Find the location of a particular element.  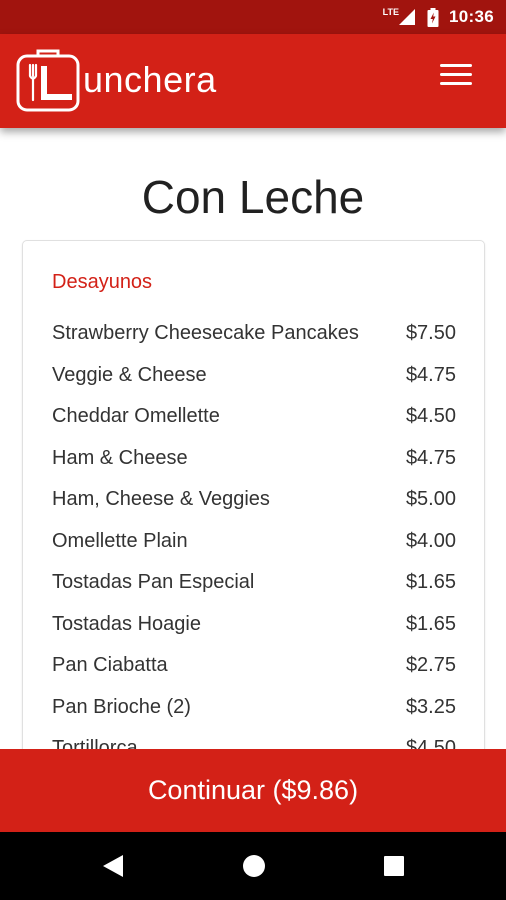

menu-item-name: Pan Brioche (2) is located at coordinates (121, 706).